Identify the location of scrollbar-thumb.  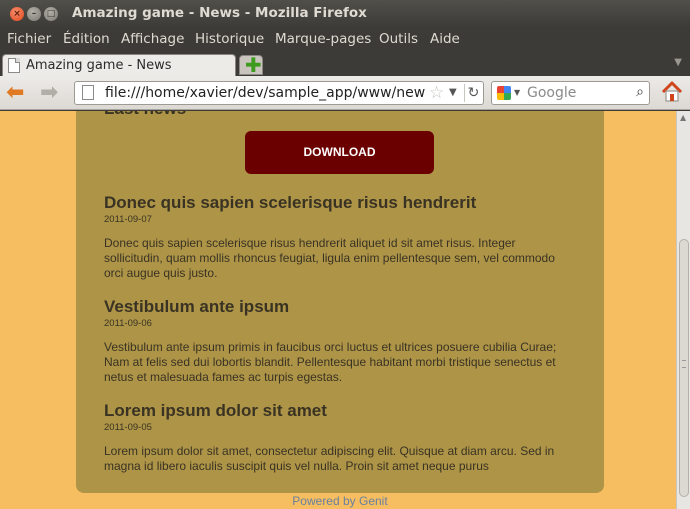
(684, 368).